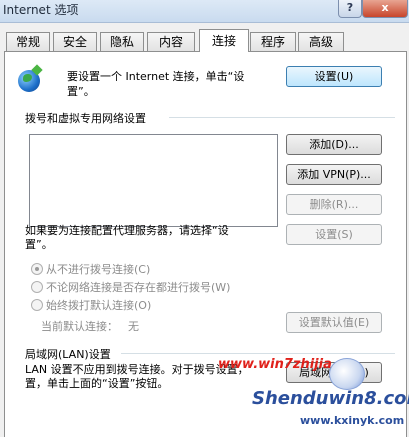  I want to click on radio-never-dial-label: 从不进行拨号连接(C), so click(98, 269).